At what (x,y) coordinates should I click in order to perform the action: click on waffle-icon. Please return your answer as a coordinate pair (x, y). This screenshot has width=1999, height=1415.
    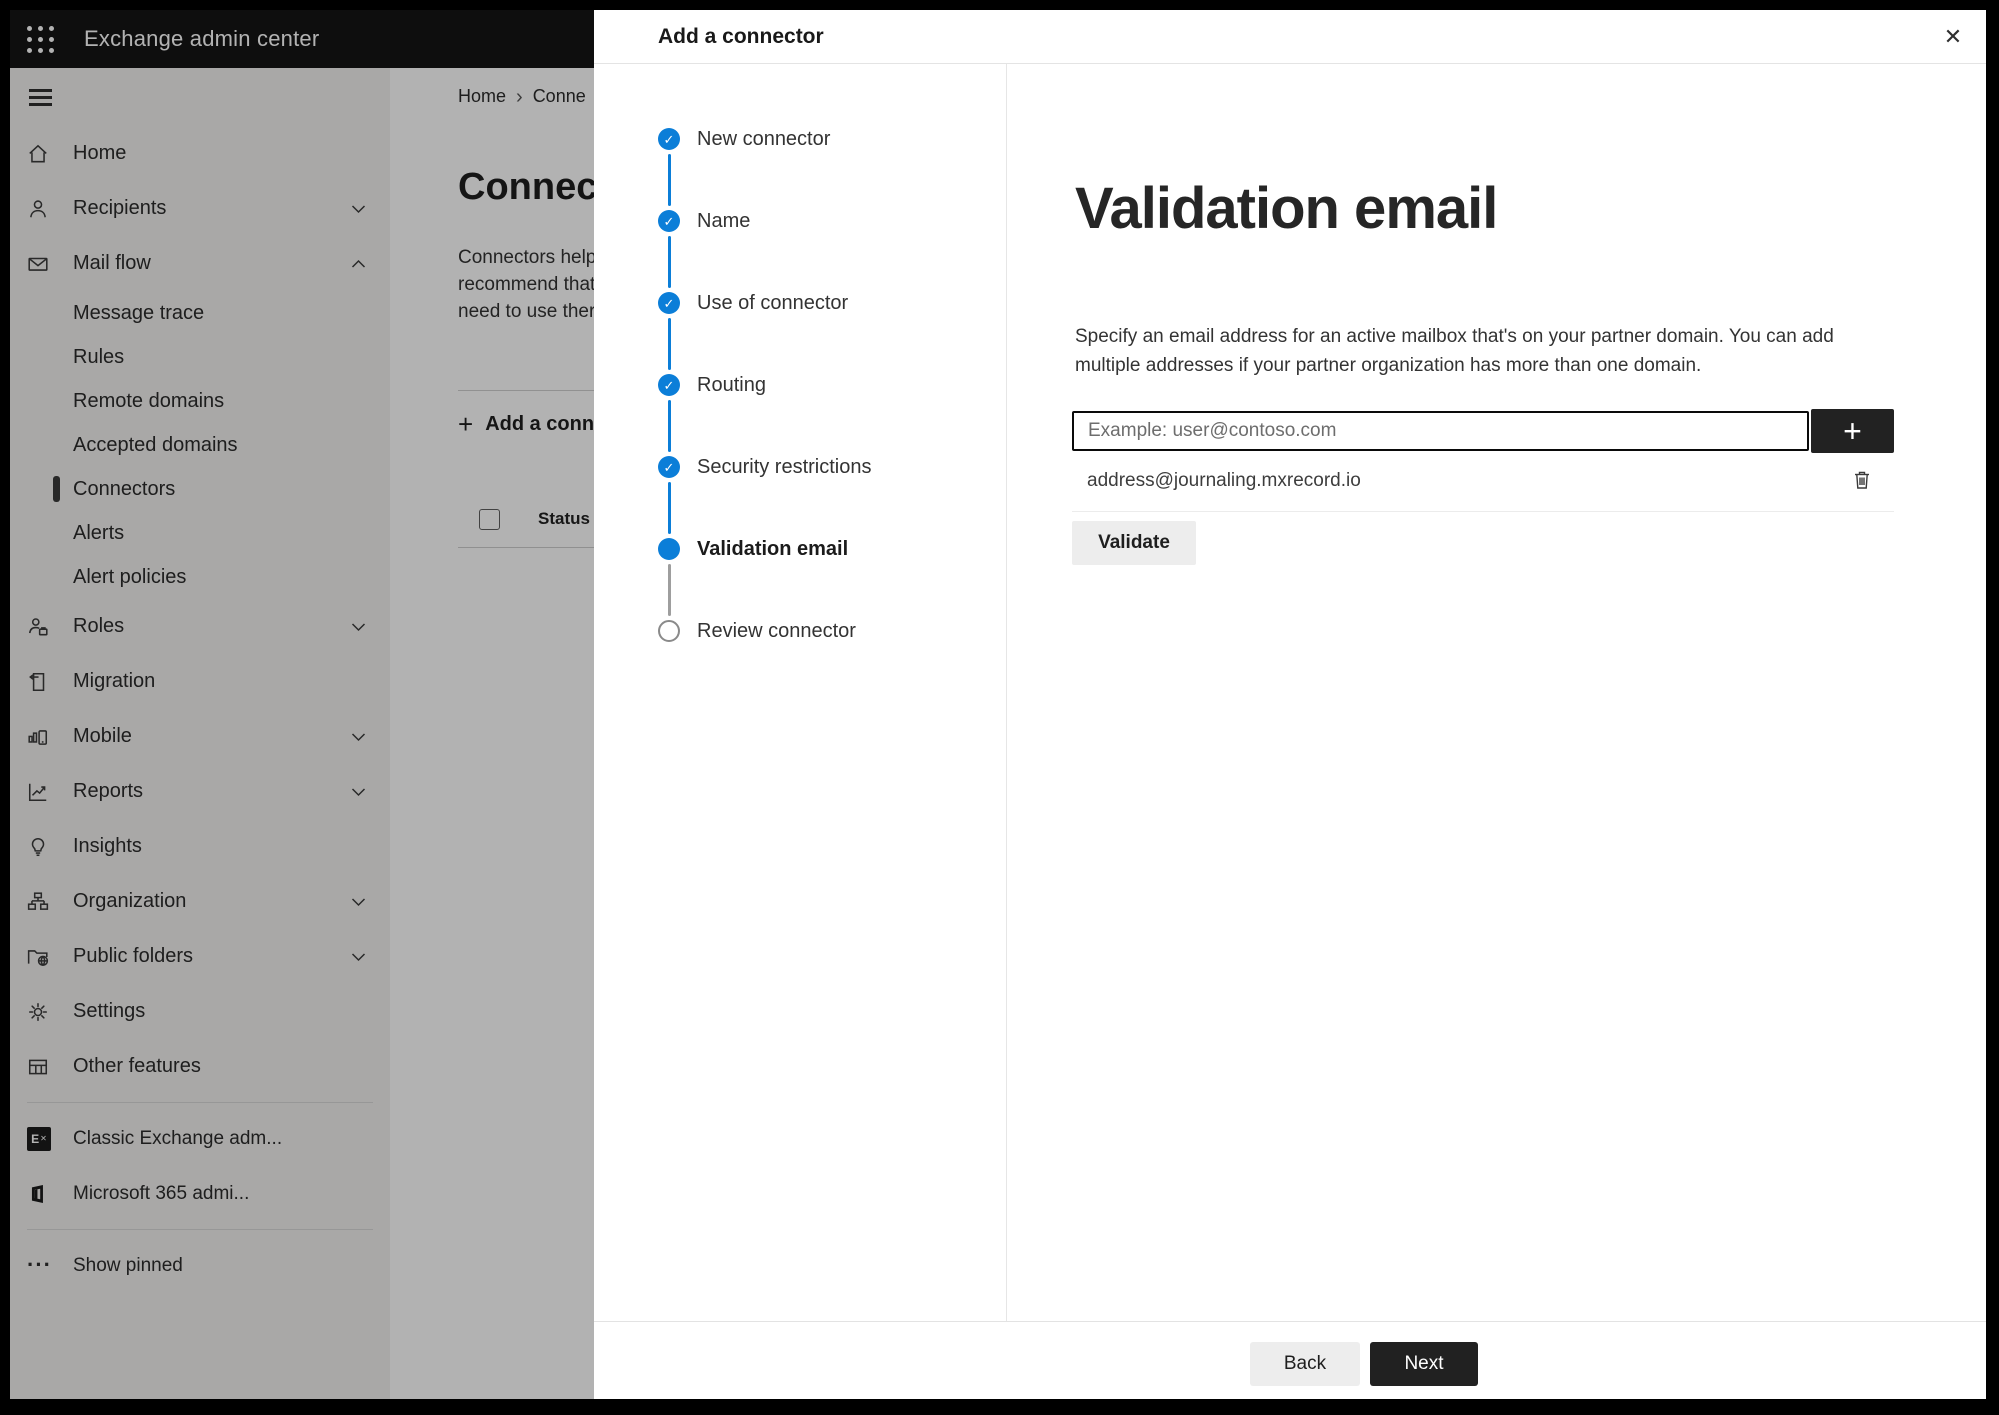
    Looking at the image, I should click on (40, 39).